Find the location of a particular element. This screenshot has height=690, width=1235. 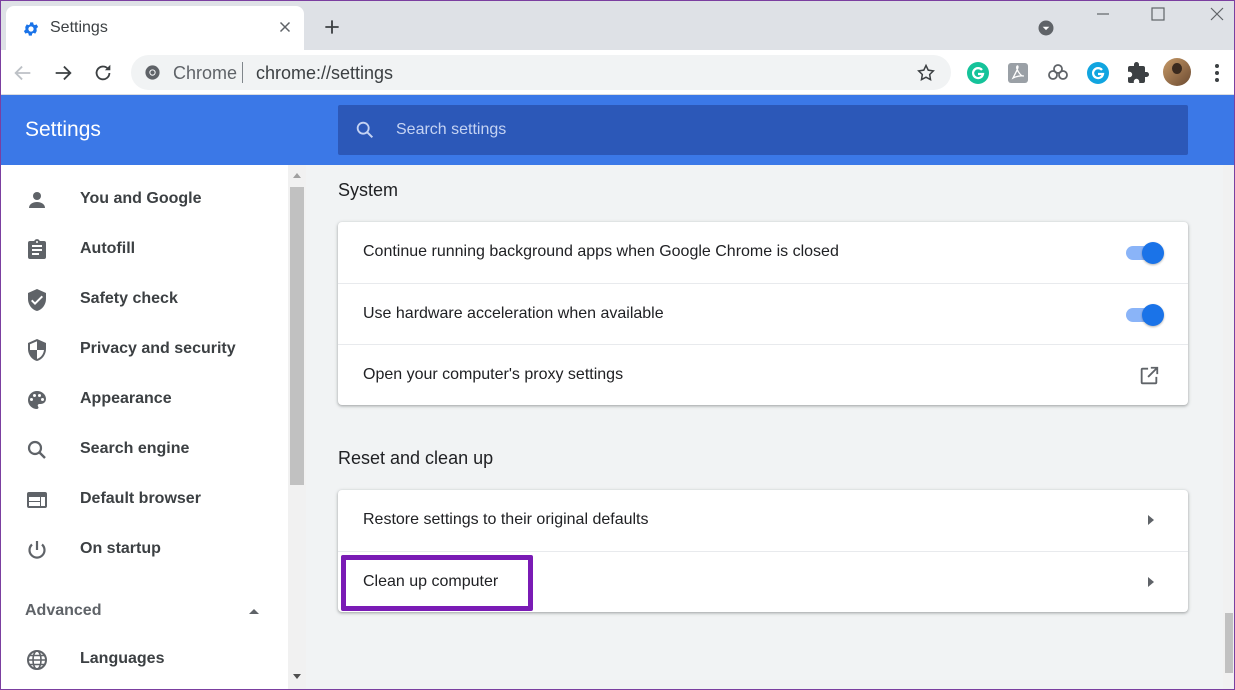

setting-row-hardware-acceleration: Use hardware acceleration when available is located at coordinates (763, 313).